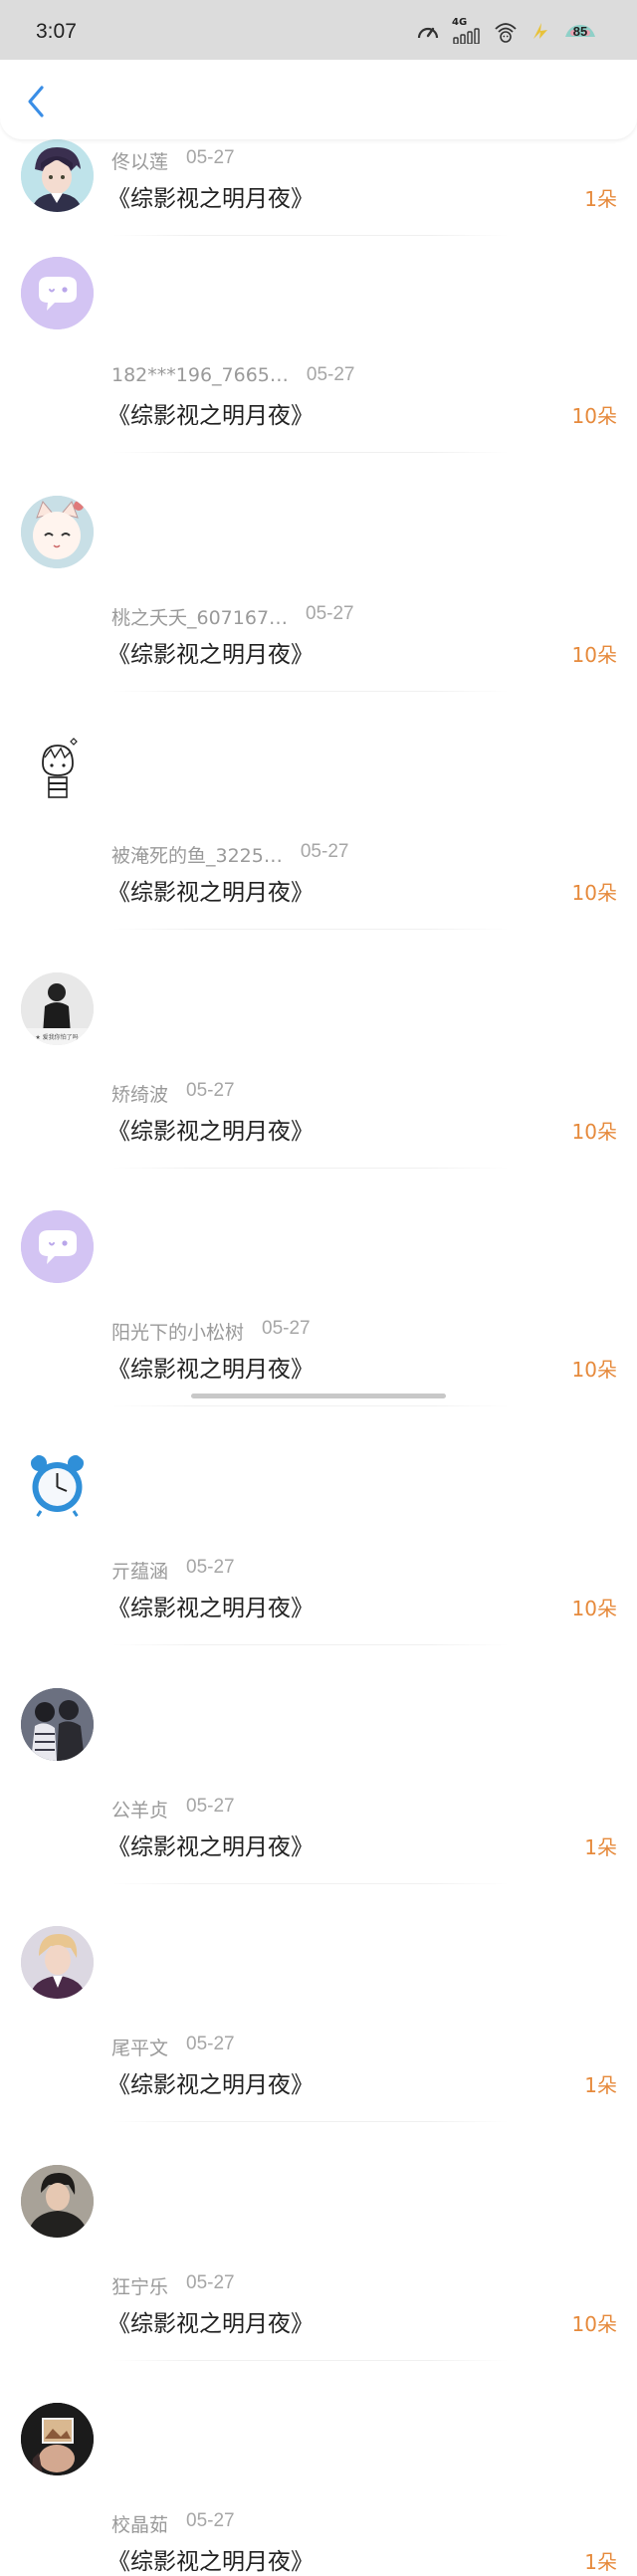 This screenshot has height=2576, width=637. Describe the element at coordinates (57, 1724) in the screenshot. I see `couple-photo-avatar` at that location.